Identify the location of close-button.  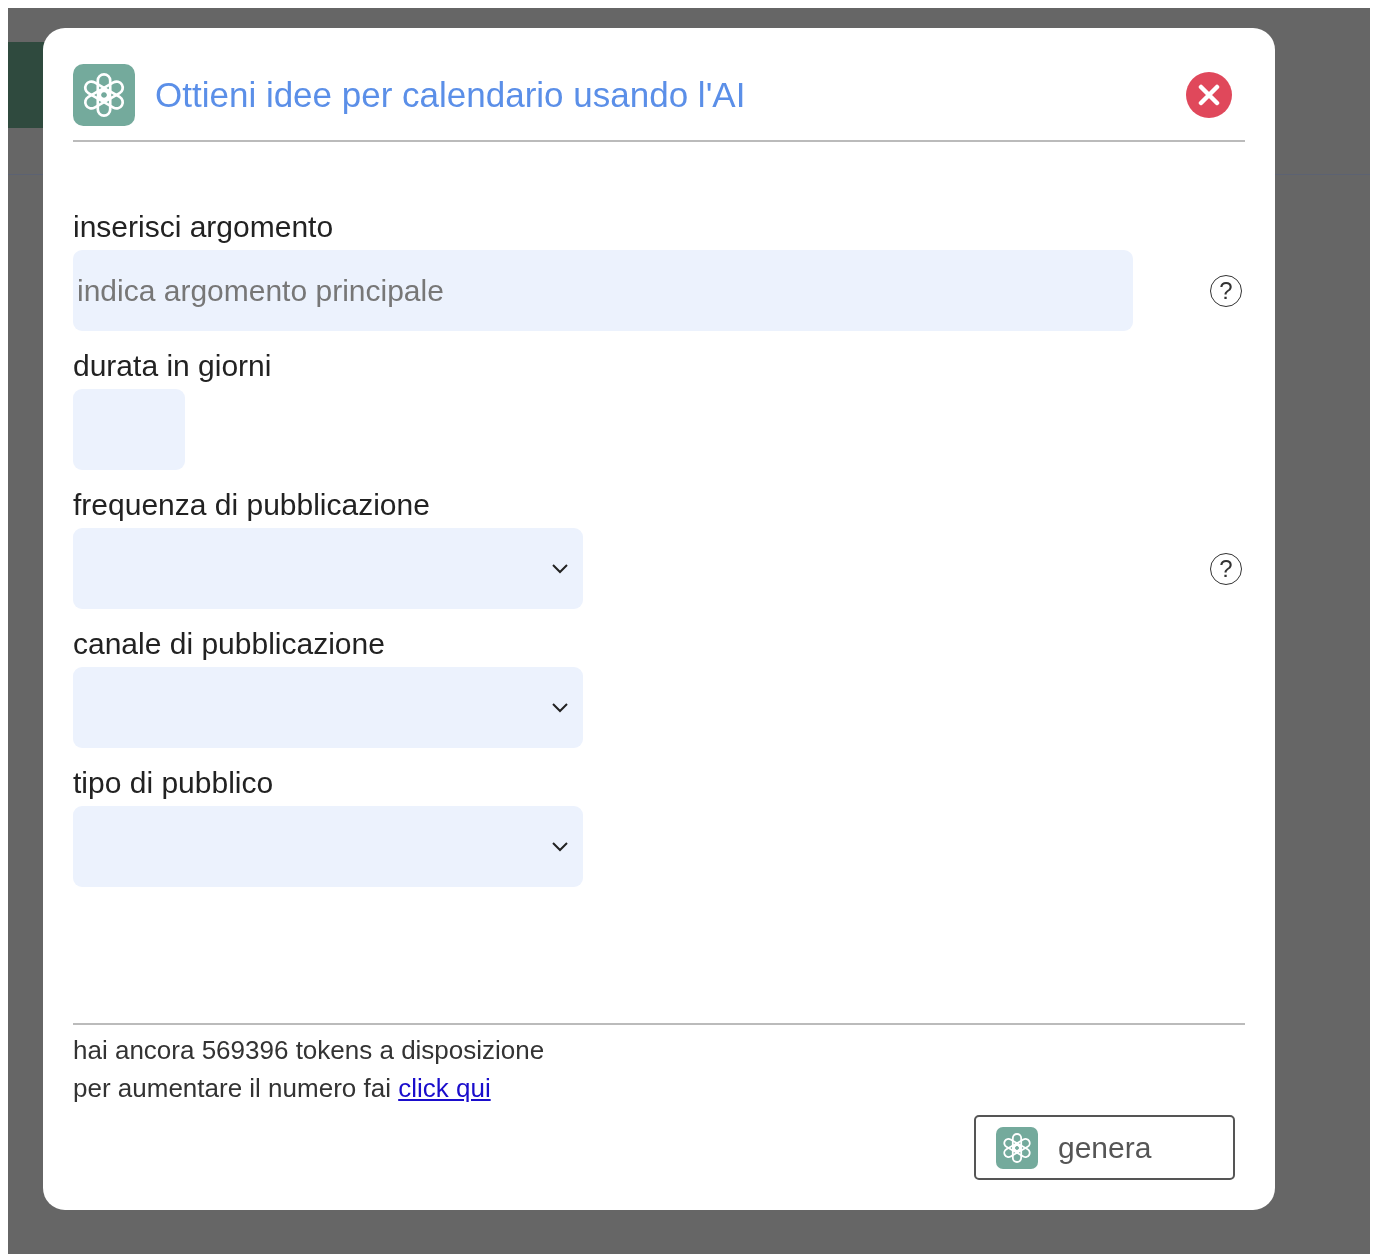
(1209, 95).